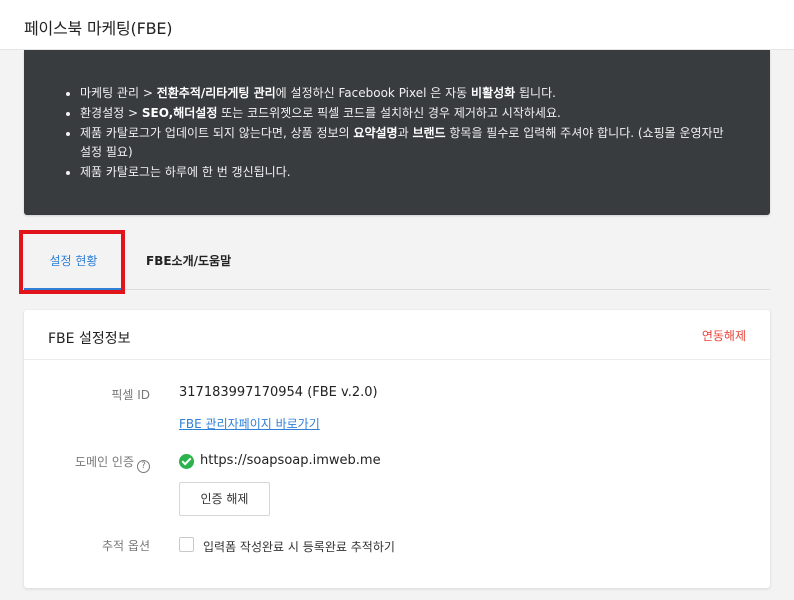 The width and height of the screenshot is (794, 600). What do you see at coordinates (290, 460) in the screenshot?
I see `domain-value: https://soapsoap.imweb.me` at bounding box center [290, 460].